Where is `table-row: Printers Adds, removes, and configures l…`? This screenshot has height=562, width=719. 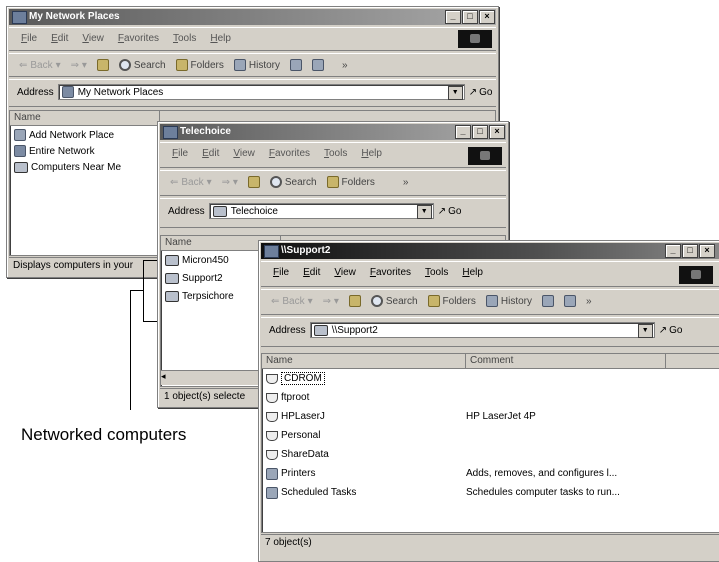 table-row: Printers Adds, removes, and configures l… is located at coordinates (490, 473).